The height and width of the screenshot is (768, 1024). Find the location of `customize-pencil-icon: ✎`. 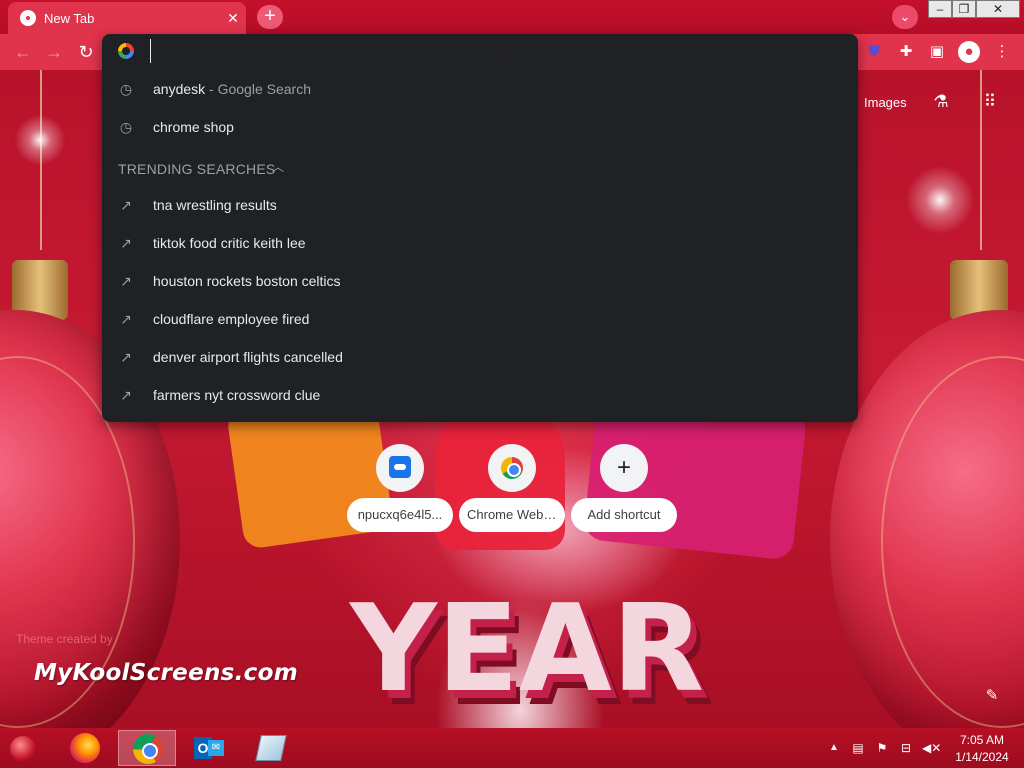

customize-pencil-icon: ✎ is located at coordinates (992, 696).